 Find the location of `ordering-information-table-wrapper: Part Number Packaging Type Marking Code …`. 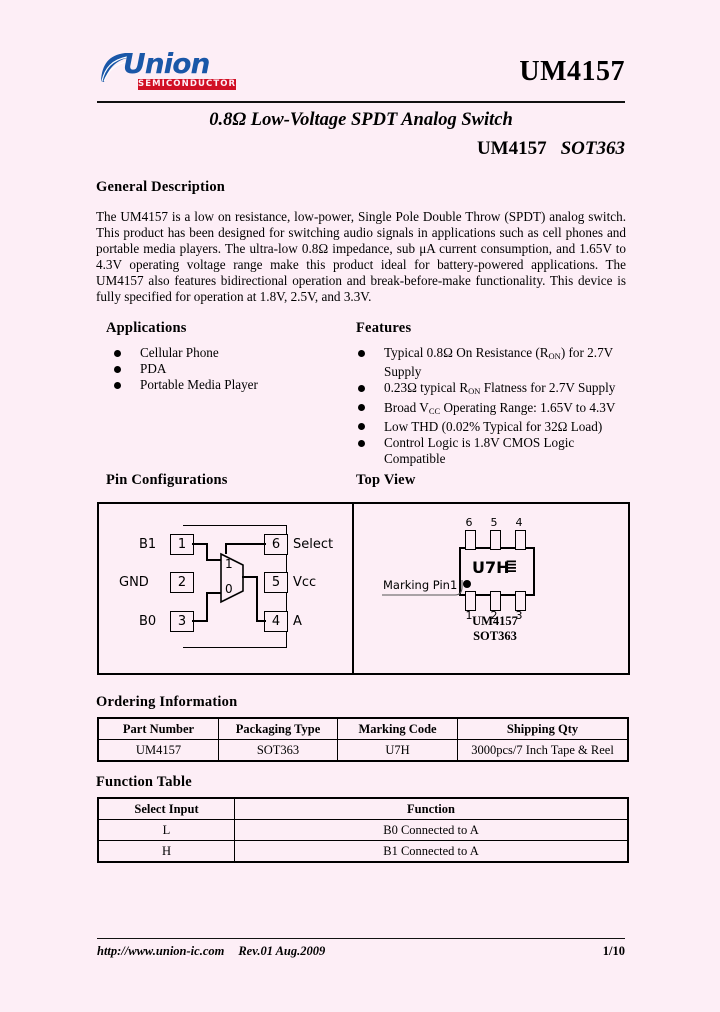

ordering-information-table-wrapper: Part Number Packaging Type Marking Code … is located at coordinates (363, 739).